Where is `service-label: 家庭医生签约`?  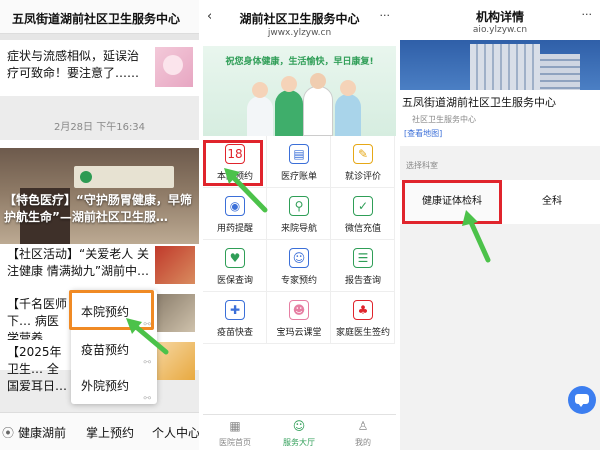 service-label: 家庭医生签约 is located at coordinates (362, 333).